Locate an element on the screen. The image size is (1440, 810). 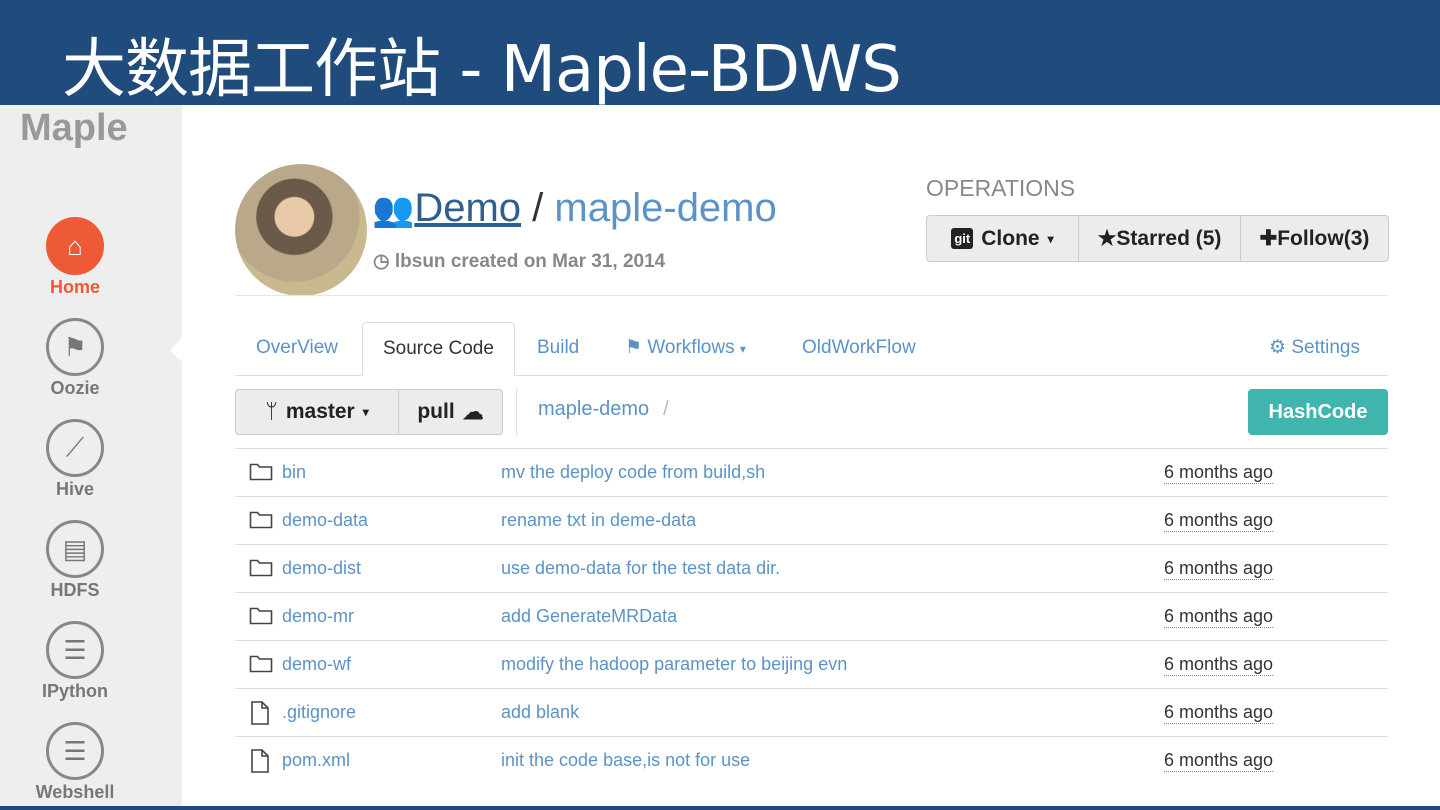
file-name-link: demo-data is located at coordinates (325, 520).